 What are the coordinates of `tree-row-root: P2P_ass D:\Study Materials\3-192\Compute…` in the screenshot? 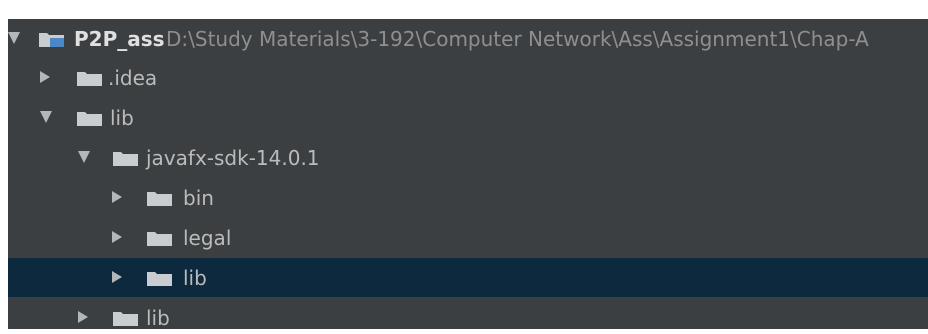 It's located at (468, 38).